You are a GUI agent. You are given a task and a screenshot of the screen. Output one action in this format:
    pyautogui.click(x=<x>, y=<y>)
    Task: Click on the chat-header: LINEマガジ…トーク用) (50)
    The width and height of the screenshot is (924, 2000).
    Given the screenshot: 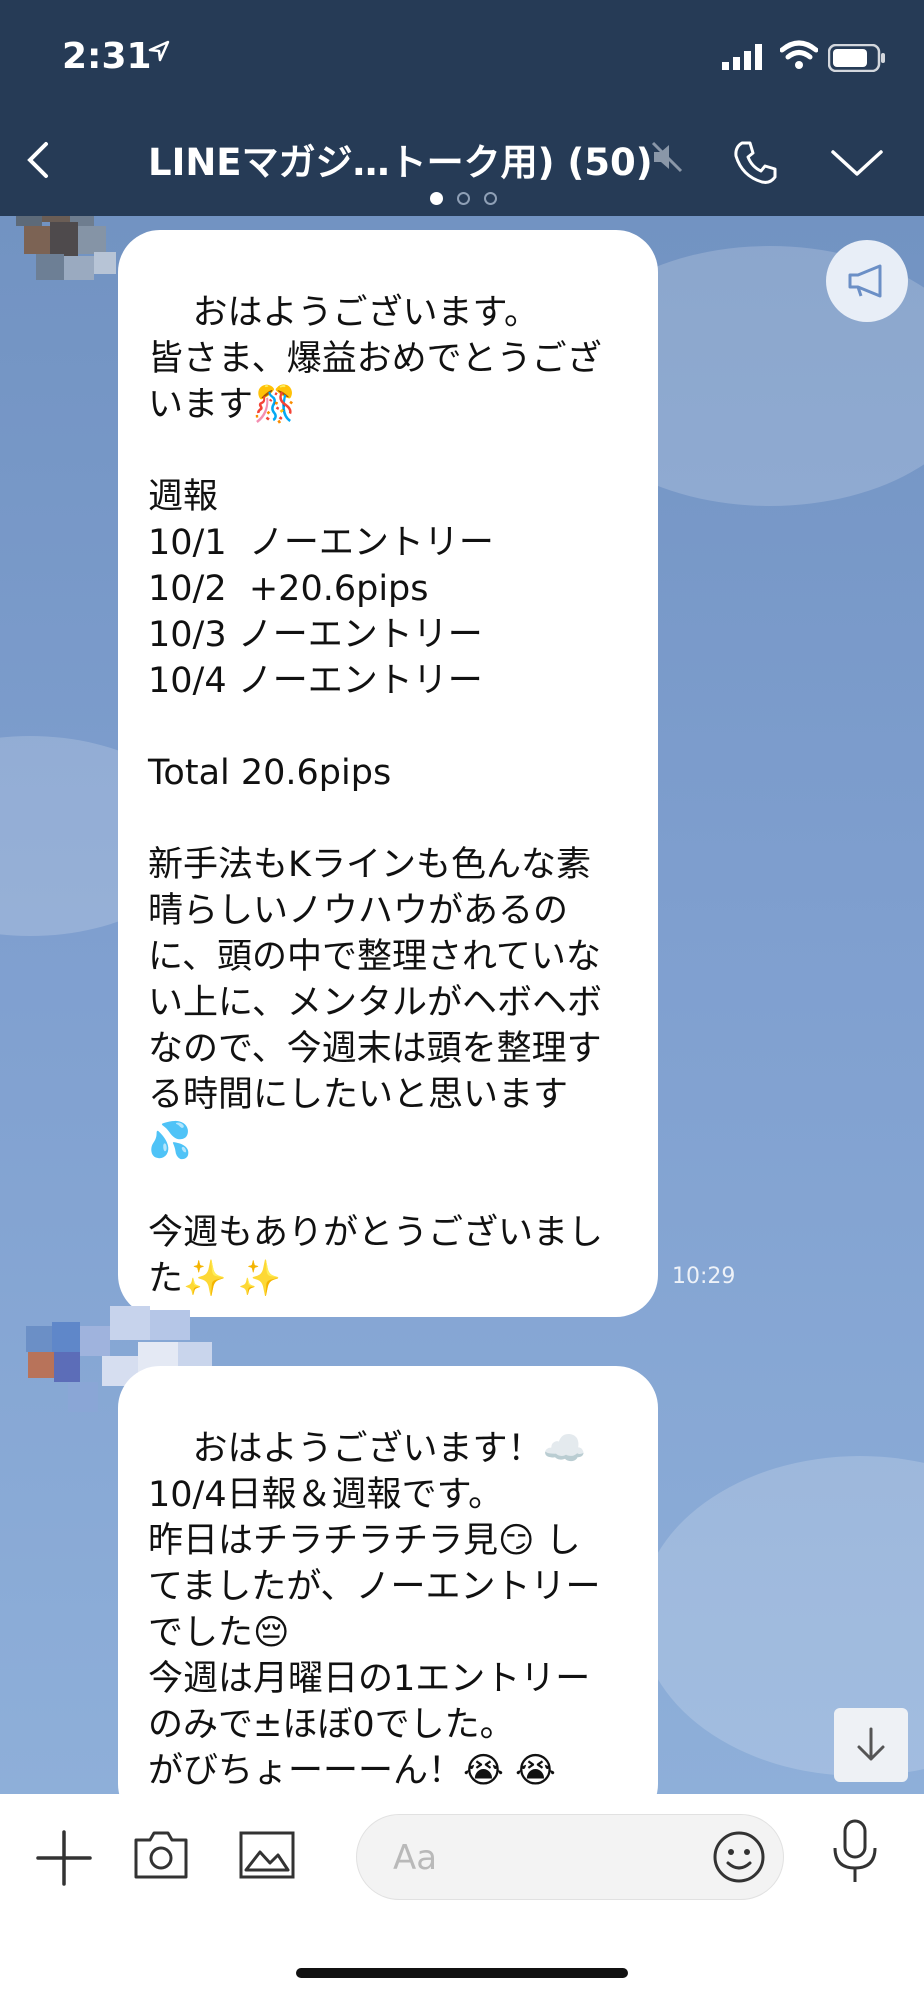 What is the action you would take?
    pyautogui.click(x=462, y=163)
    